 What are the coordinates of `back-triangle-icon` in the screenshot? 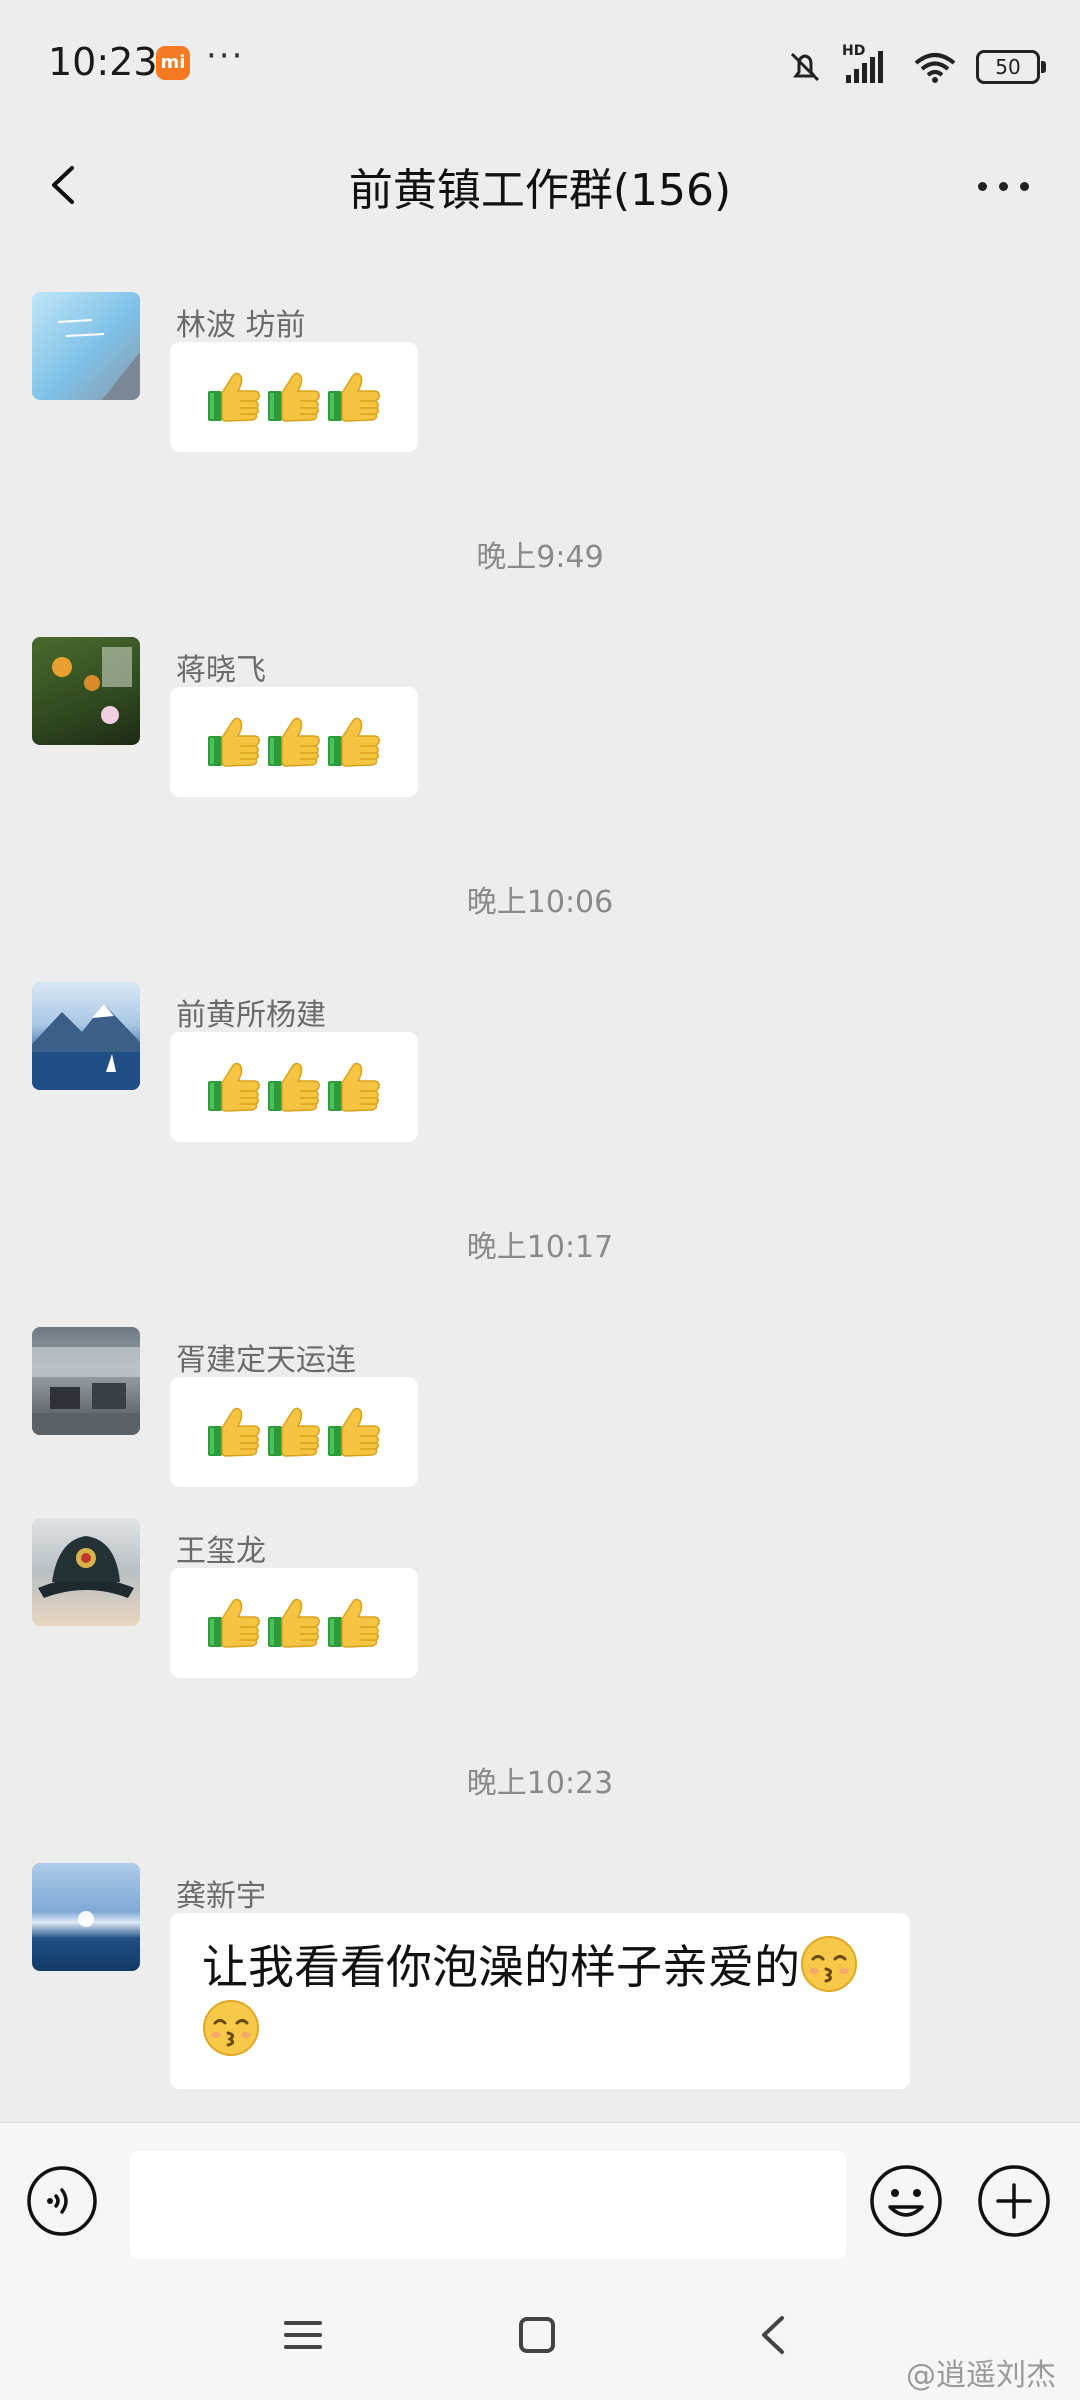 It's located at (773, 2335).